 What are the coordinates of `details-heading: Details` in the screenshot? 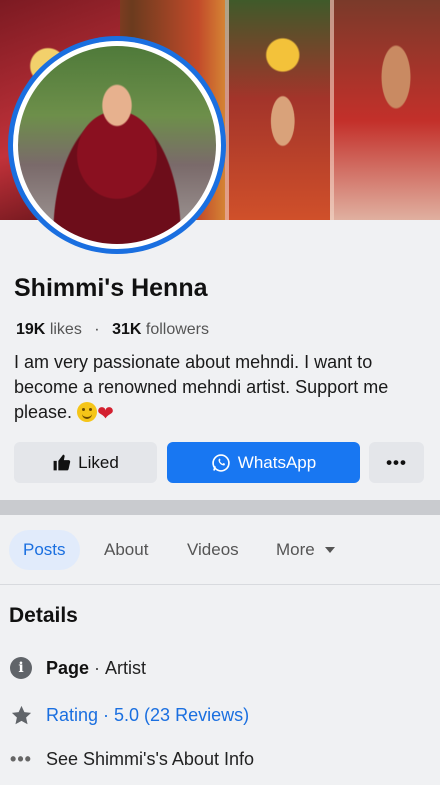 It's located at (43, 615).